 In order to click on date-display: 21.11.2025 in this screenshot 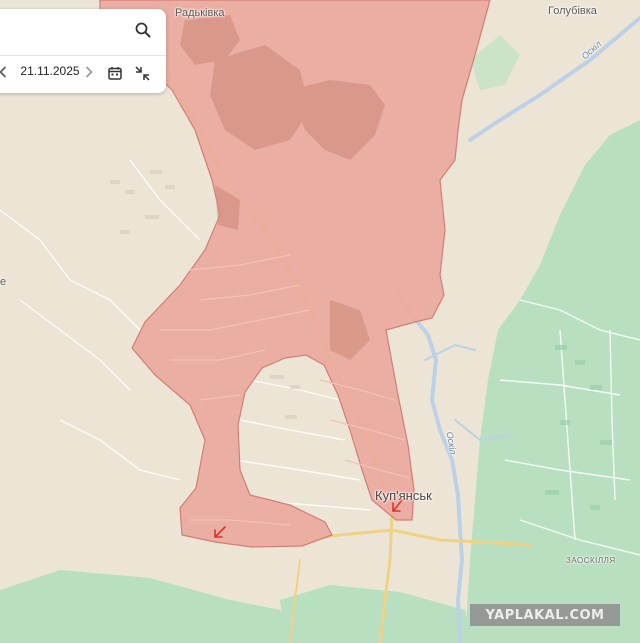, I will do `click(50, 71)`.